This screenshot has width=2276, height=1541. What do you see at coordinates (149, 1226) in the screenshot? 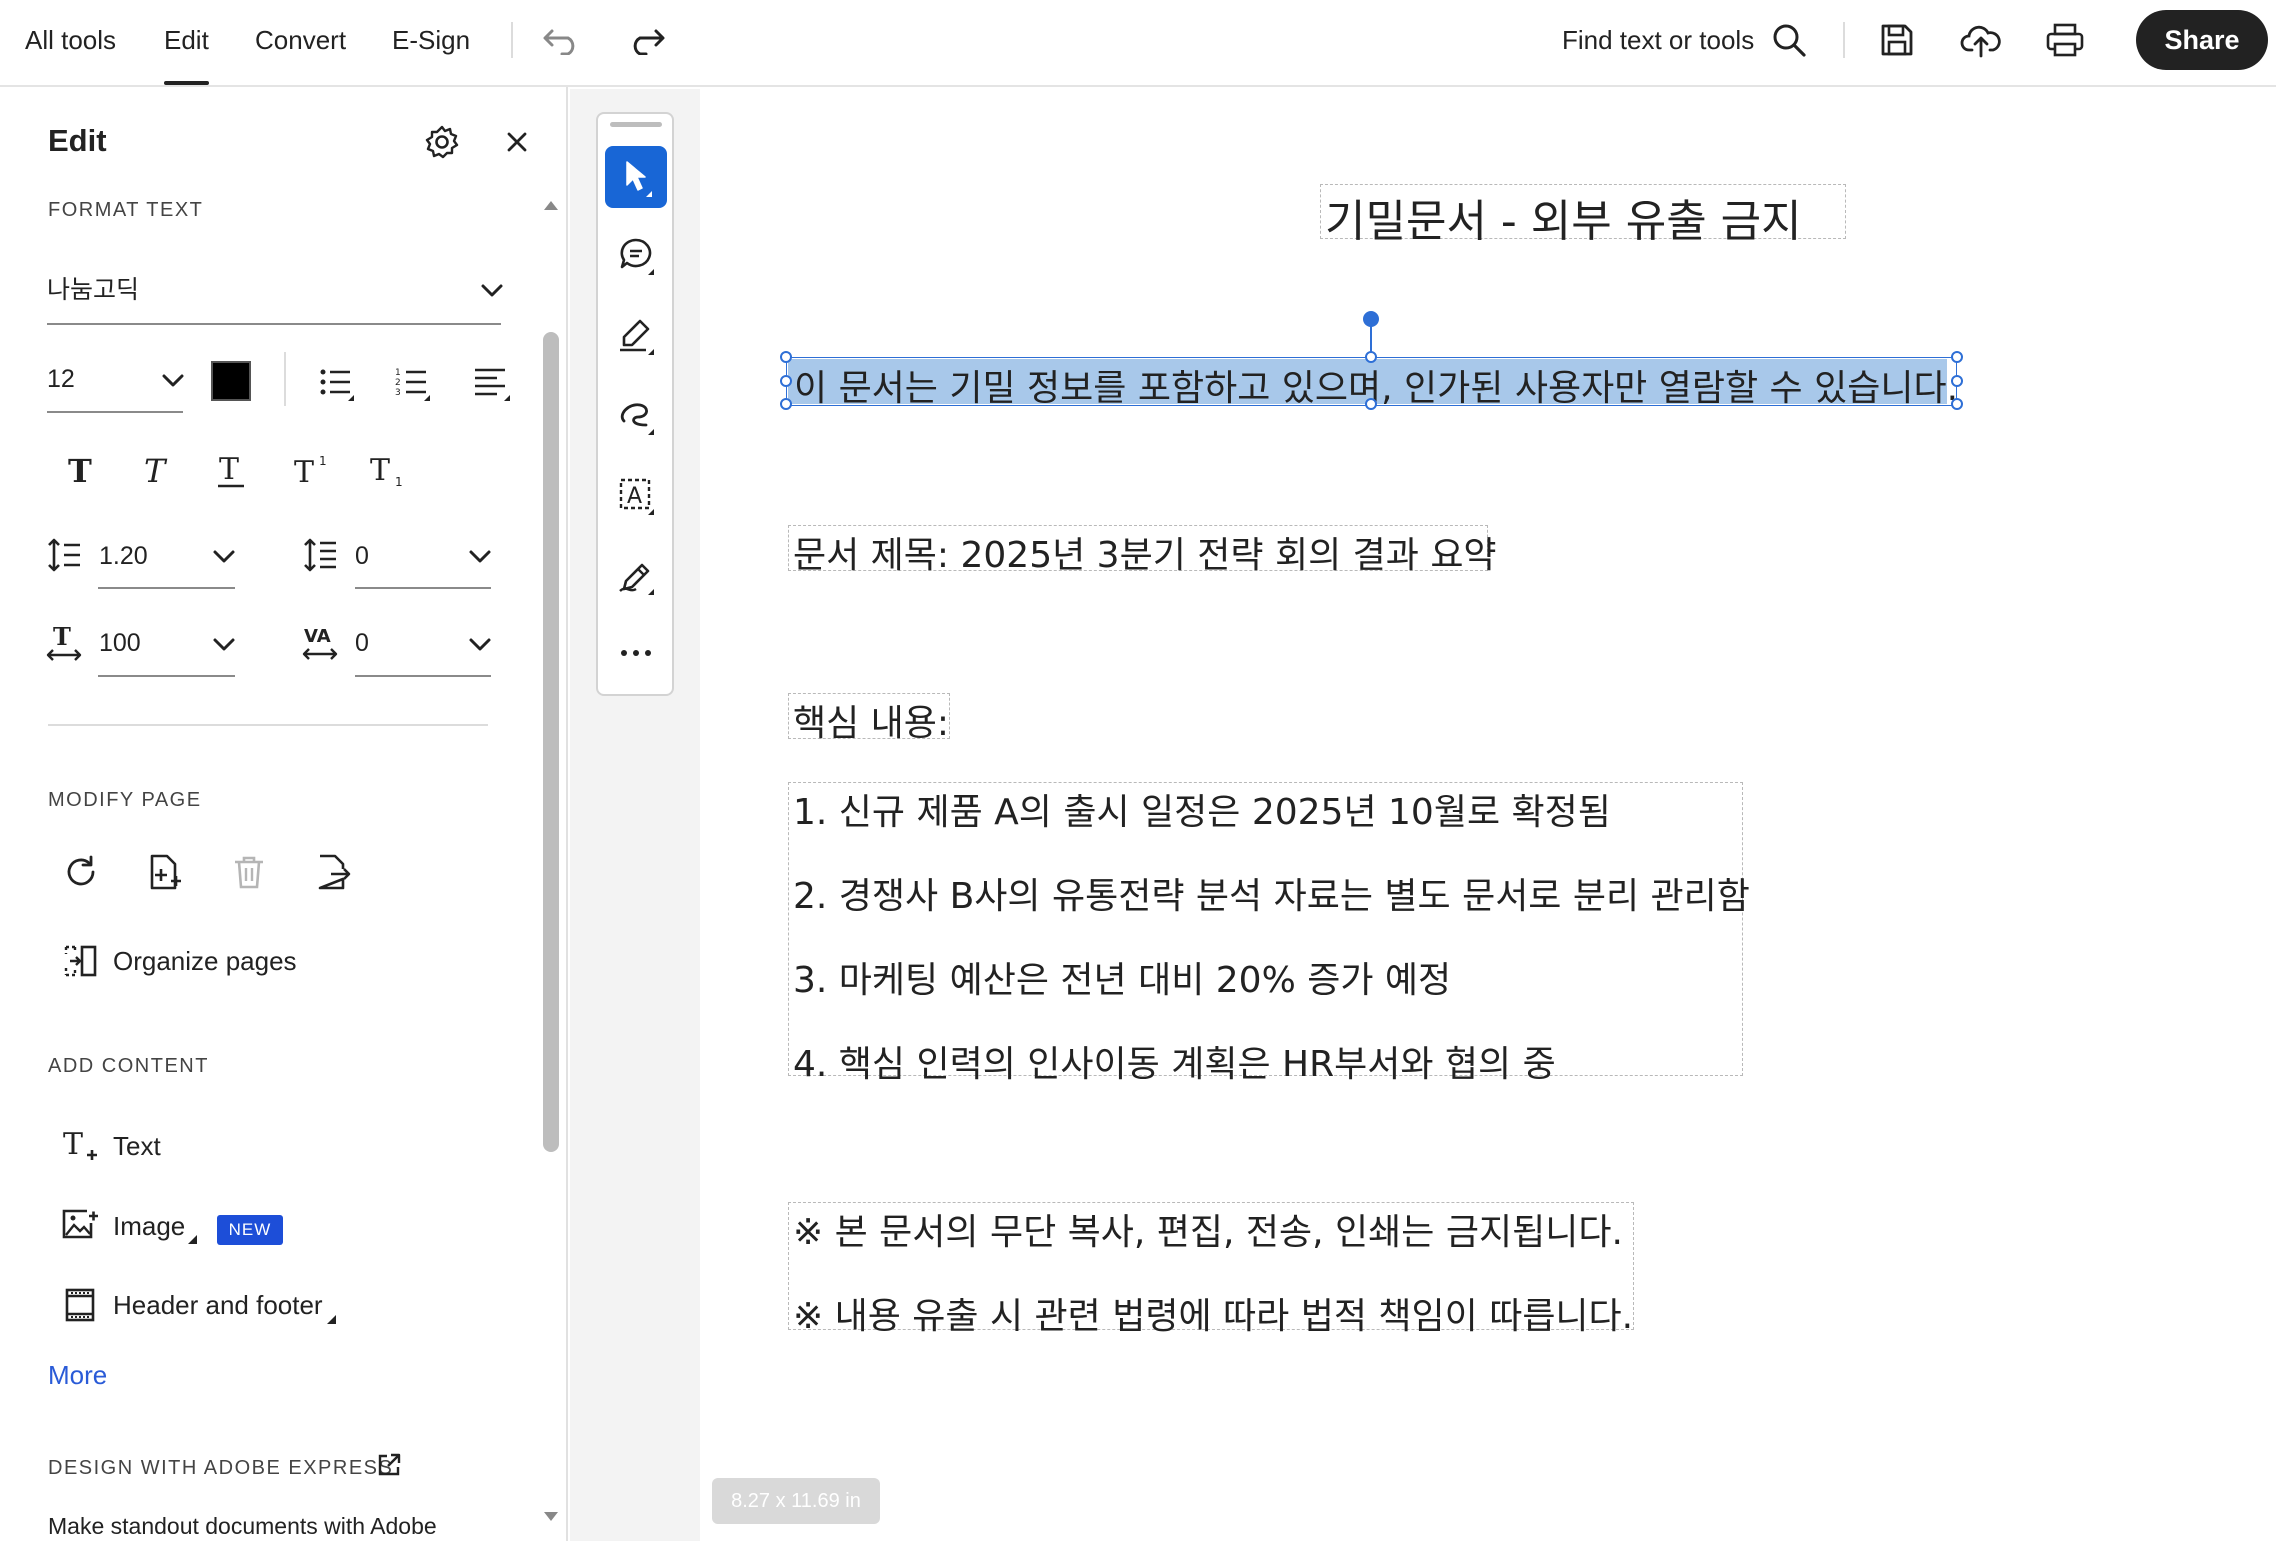
I see `add-image-label: Image` at bounding box center [149, 1226].